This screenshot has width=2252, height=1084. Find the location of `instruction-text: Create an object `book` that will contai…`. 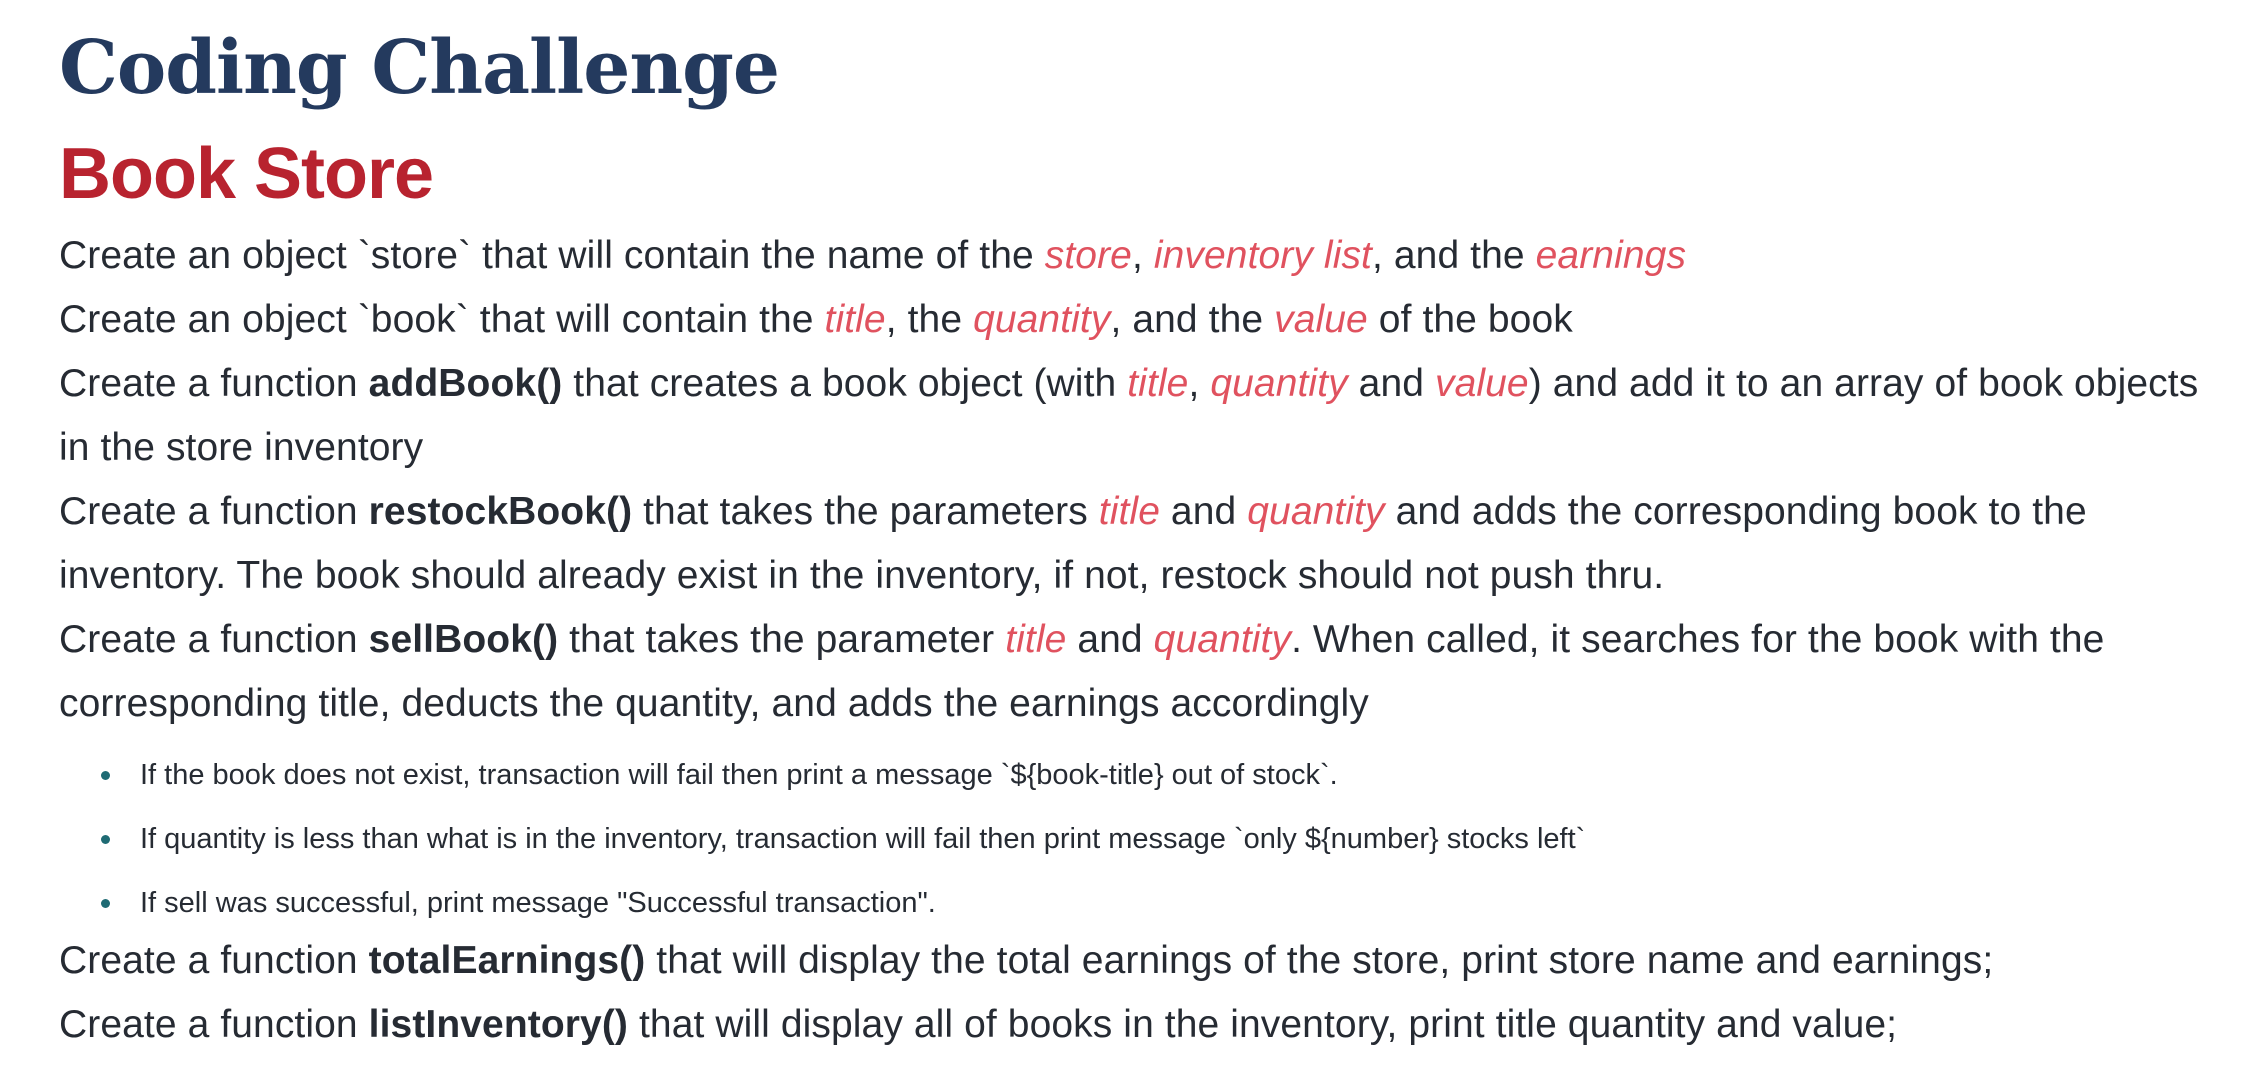

instruction-text: Create an object `book` that will contai… is located at coordinates (442, 319).